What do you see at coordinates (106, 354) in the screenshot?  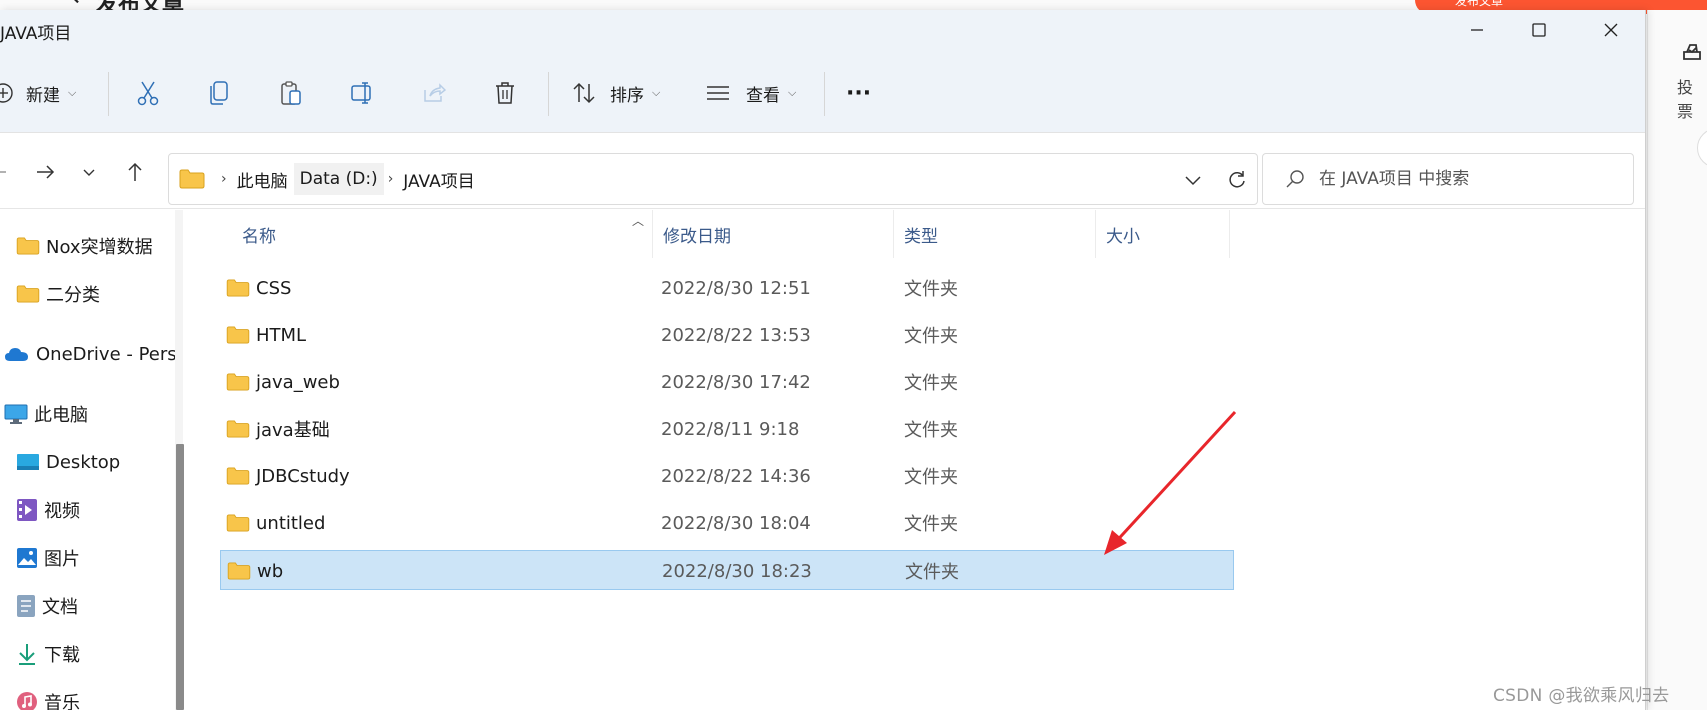 I see `sidebar-item-label: OneDrive - Pers` at bounding box center [106, 354].